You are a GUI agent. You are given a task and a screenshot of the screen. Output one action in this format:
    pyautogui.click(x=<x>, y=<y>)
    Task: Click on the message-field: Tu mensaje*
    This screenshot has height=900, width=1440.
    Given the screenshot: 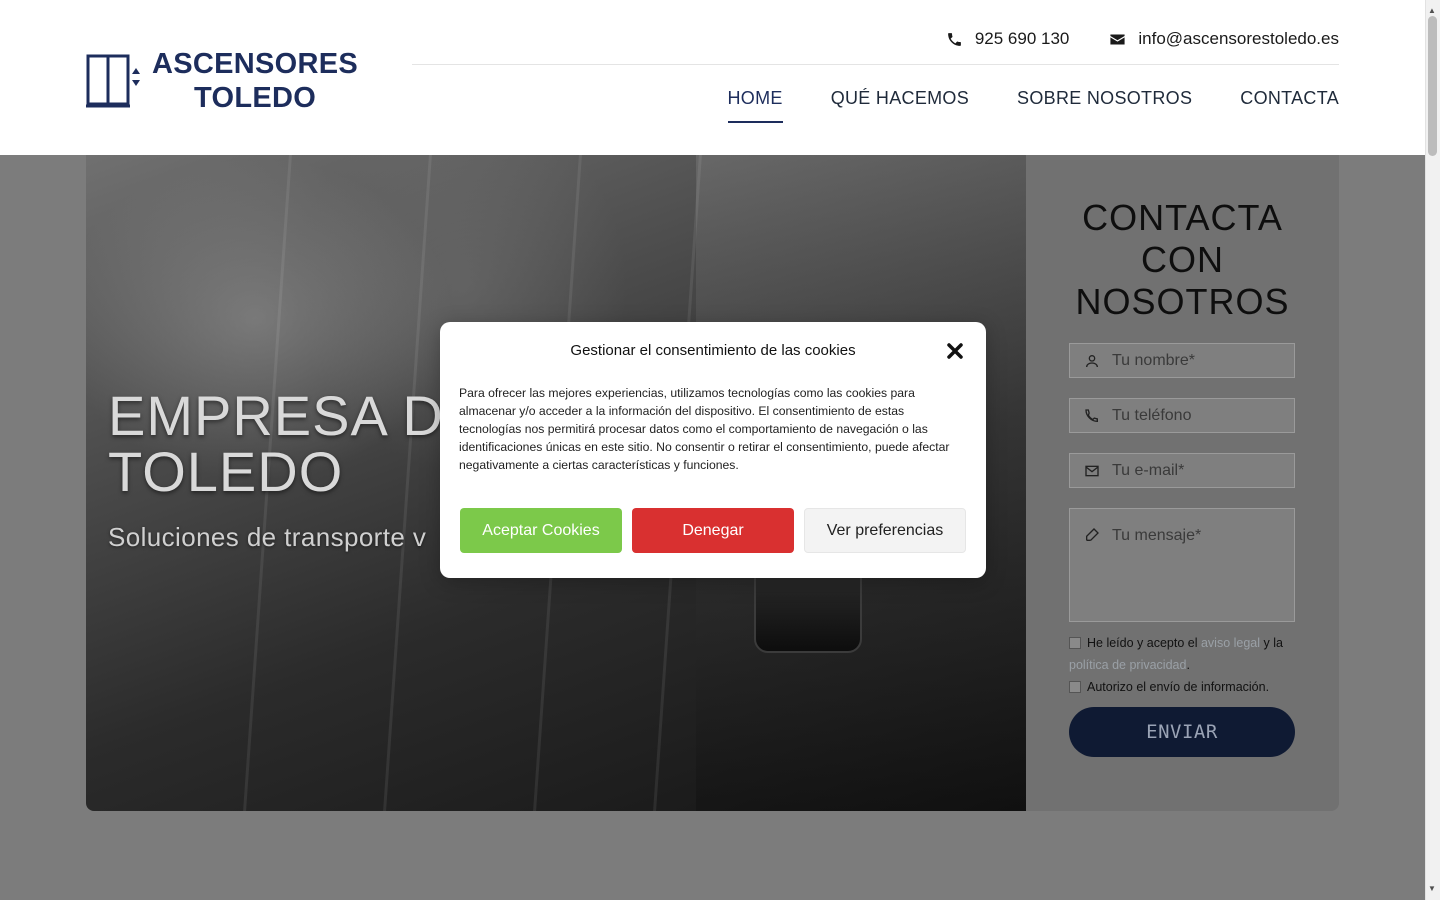 What is the action you would take?
    pyautogui.click(x=1182, y=565)
    